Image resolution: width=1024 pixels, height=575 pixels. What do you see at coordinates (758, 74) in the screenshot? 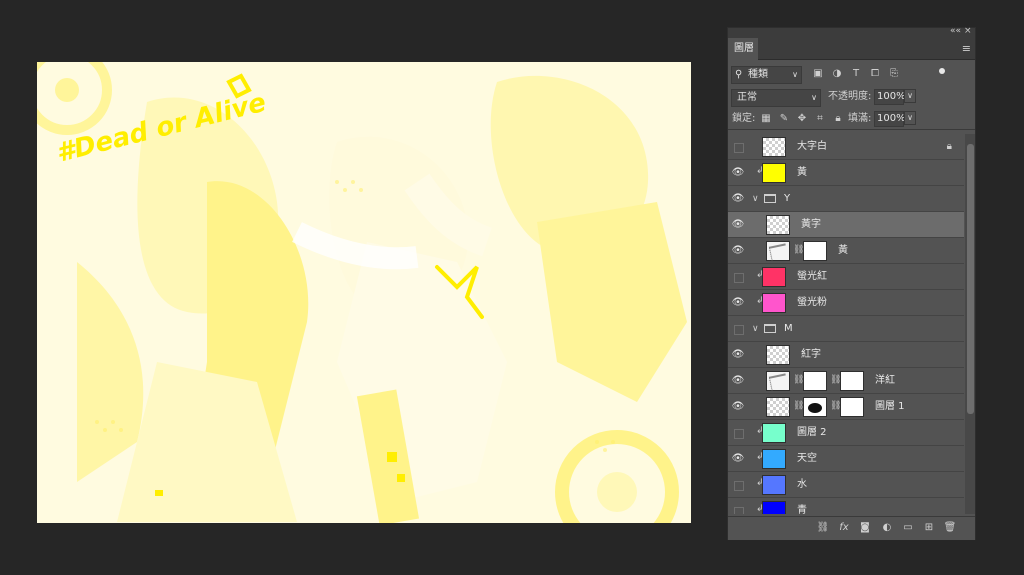
I see `kind-filter-value: 種類` at bounding box center [758, 74].